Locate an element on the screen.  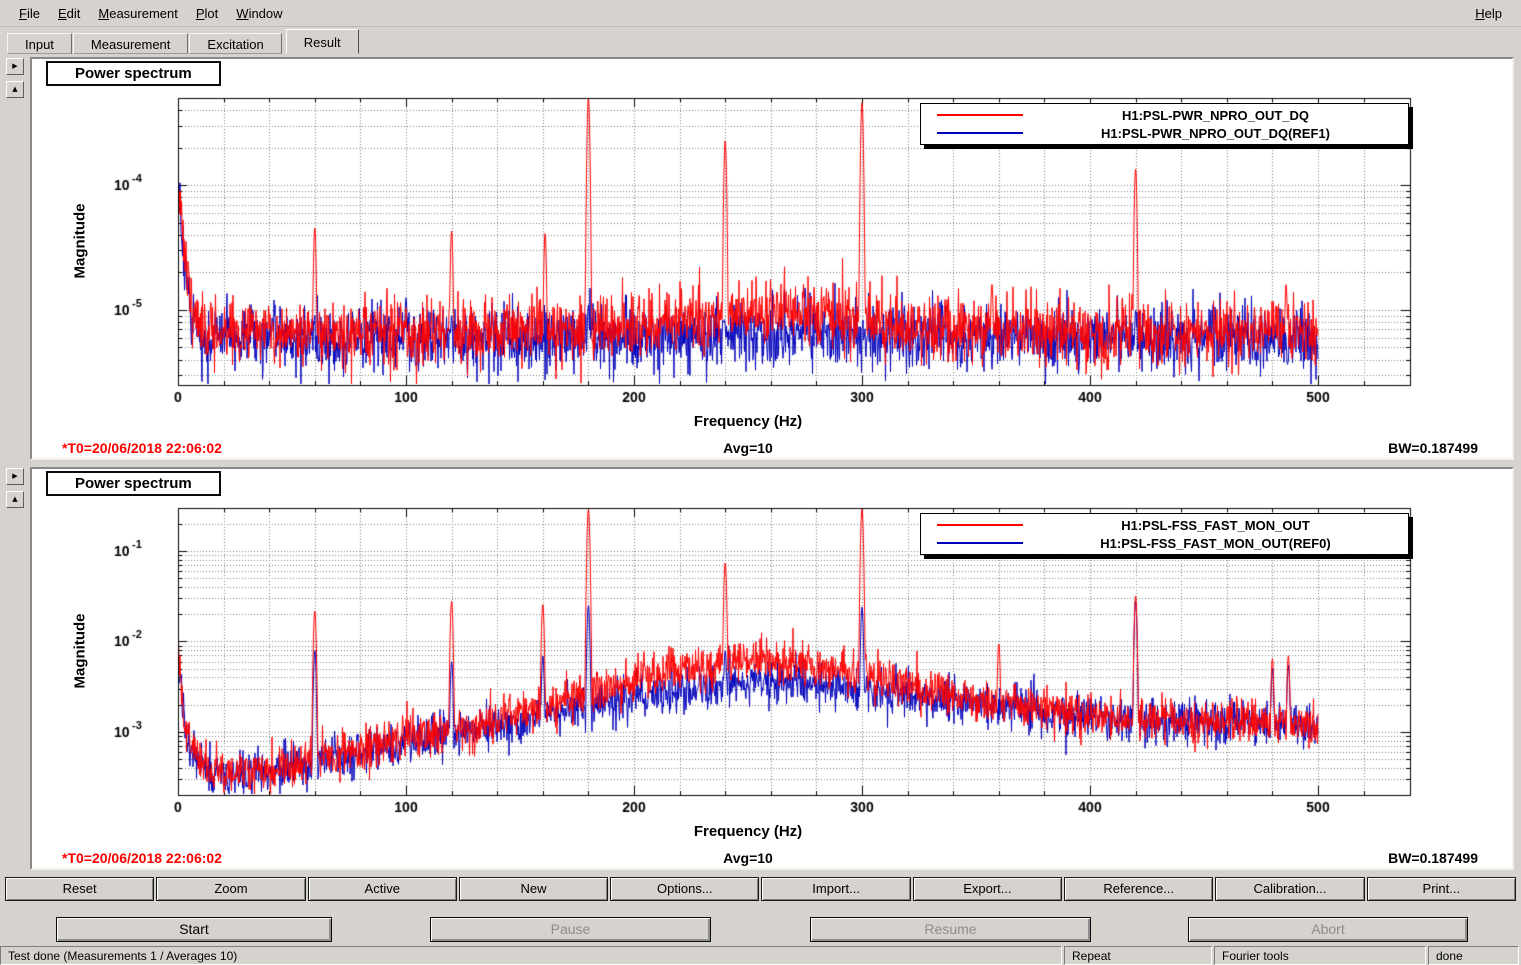
pane2-expand-button: ▶ is located at coordinates (15, 476).